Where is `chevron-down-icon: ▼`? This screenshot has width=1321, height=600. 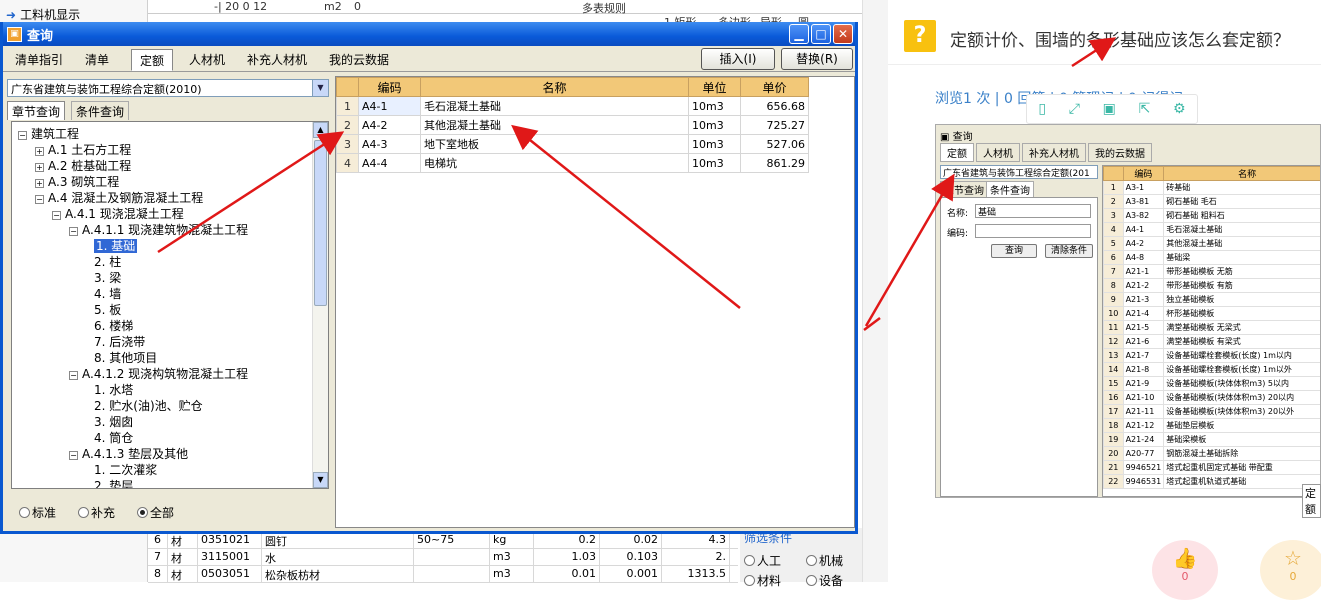 chevron-down-icon: ▼ is located at coordinates (320, 88).